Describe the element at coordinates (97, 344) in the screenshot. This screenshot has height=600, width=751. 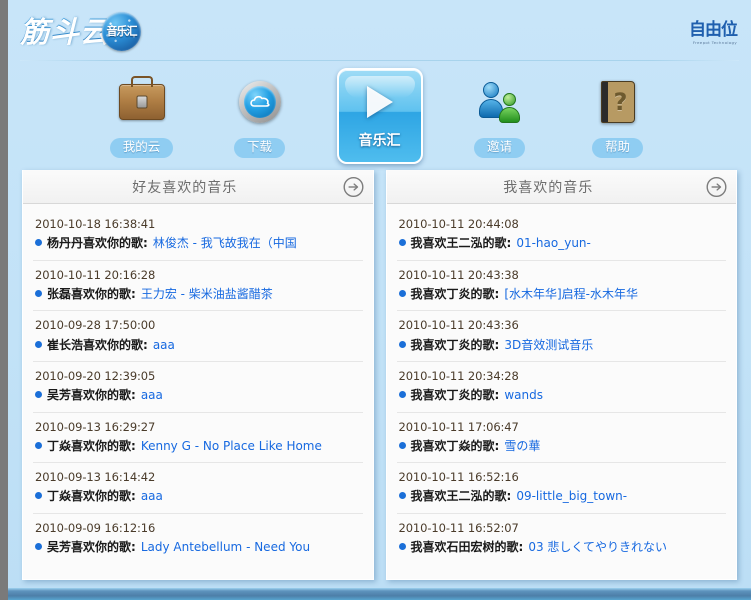
I see `entry-actor: 崔长浩喜欢你的歌:` at that location.